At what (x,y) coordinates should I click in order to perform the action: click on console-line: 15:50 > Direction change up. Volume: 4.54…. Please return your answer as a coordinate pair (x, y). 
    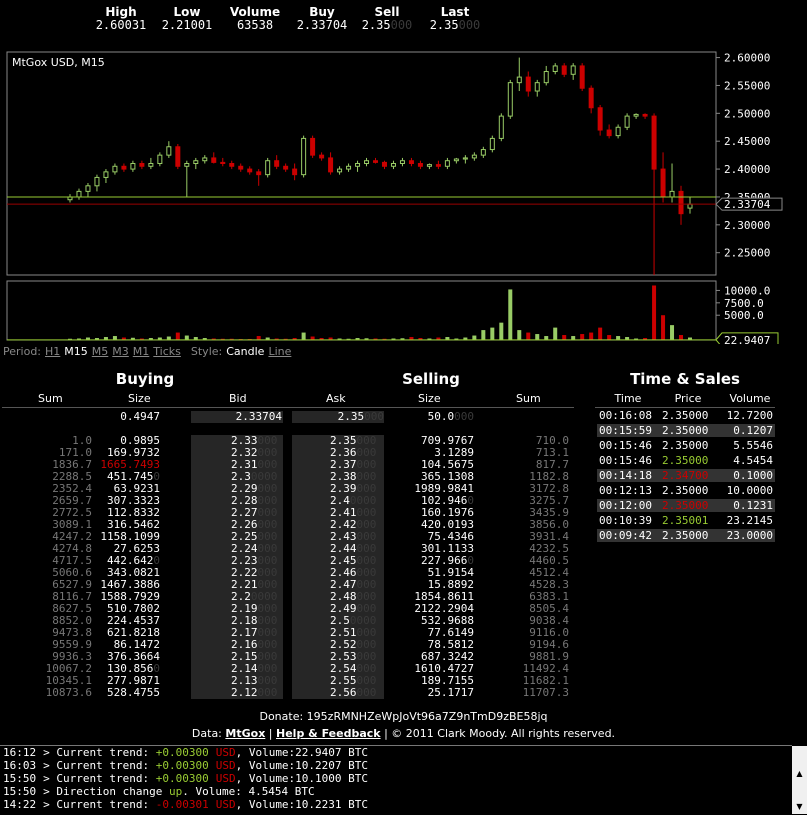
    Looking at the image, I should click on (396, 791).